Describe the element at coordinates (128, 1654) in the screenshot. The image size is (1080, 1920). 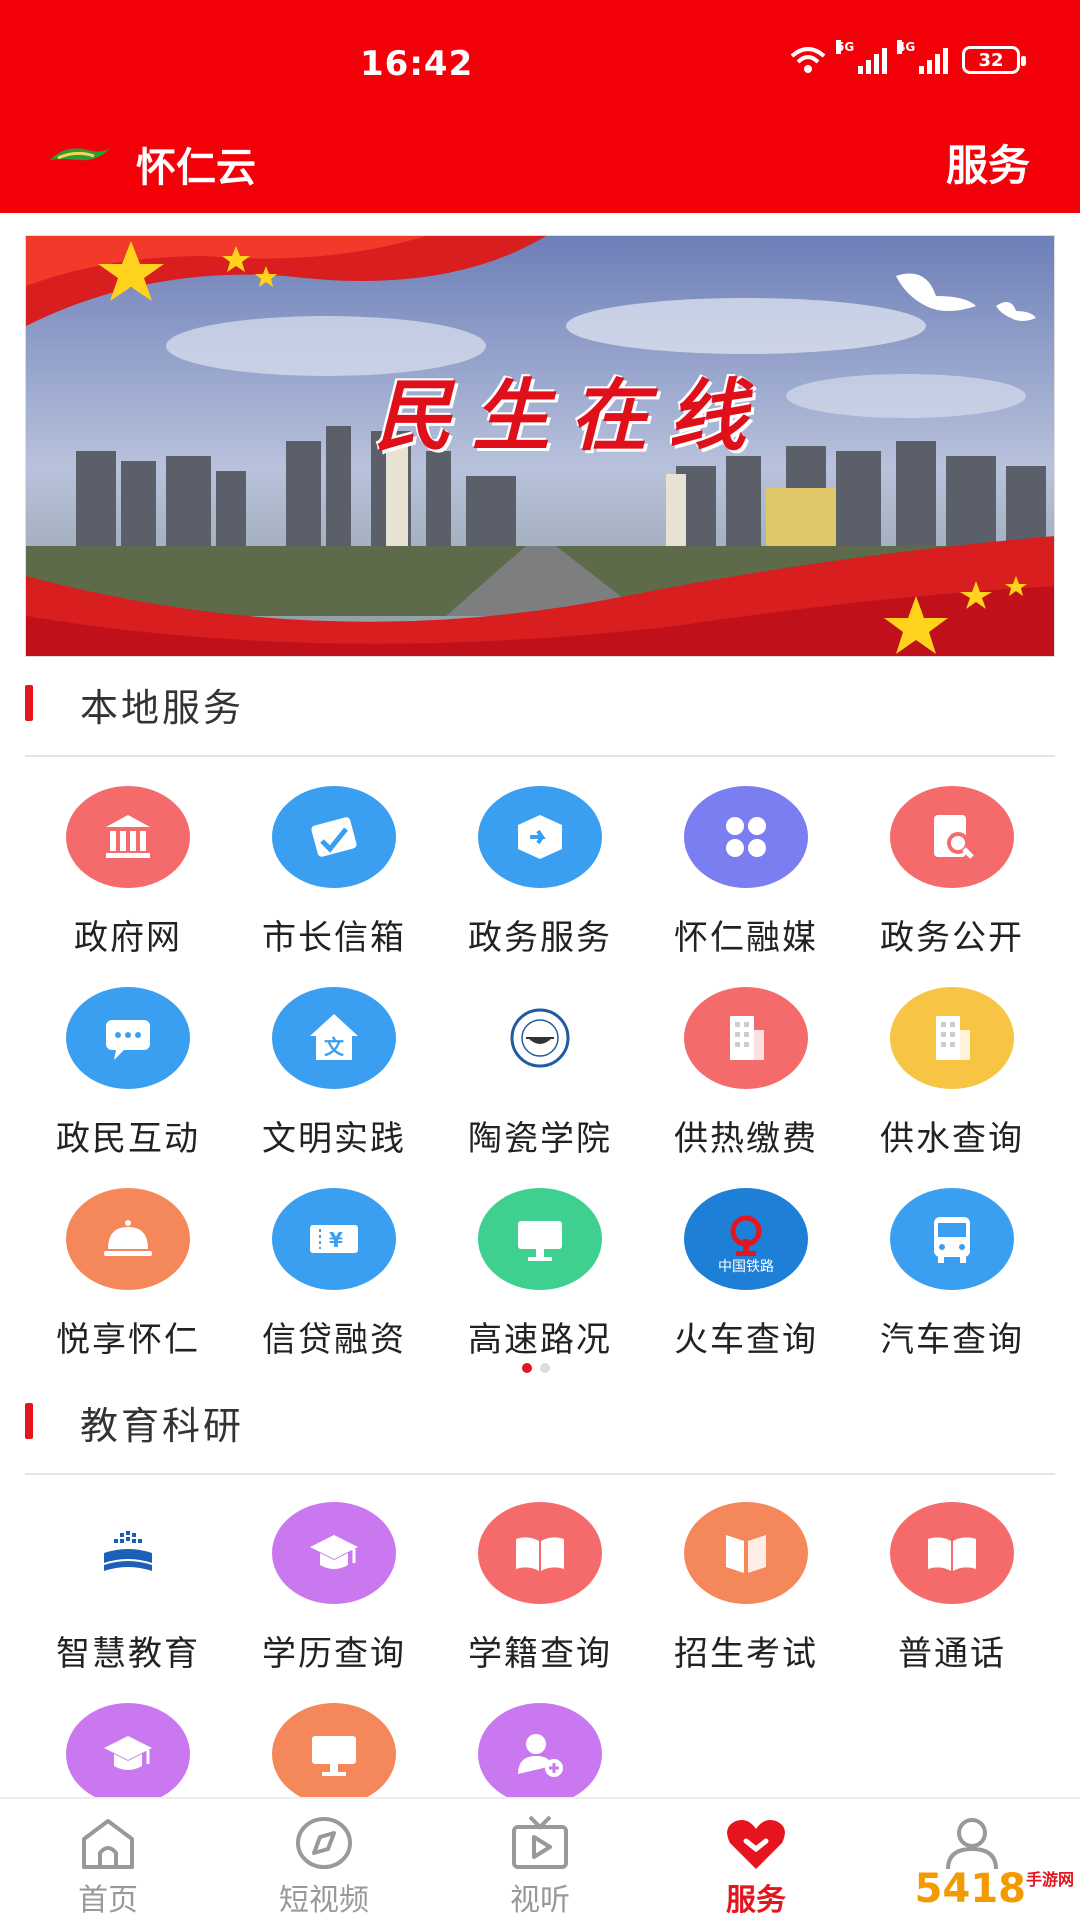
I see `service-label: 智慧教育` at that location.